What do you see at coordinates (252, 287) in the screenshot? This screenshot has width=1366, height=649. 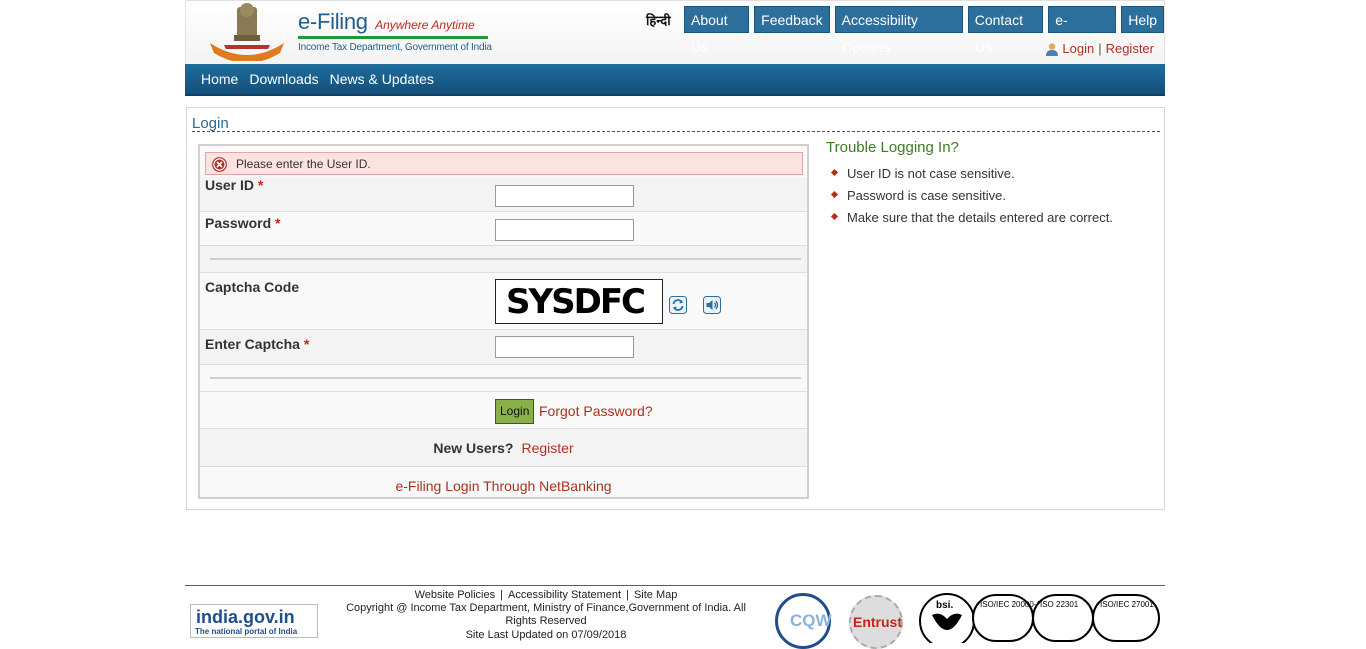 I see `captcha-label: Captcha Code` at bounding box center [252, 287].